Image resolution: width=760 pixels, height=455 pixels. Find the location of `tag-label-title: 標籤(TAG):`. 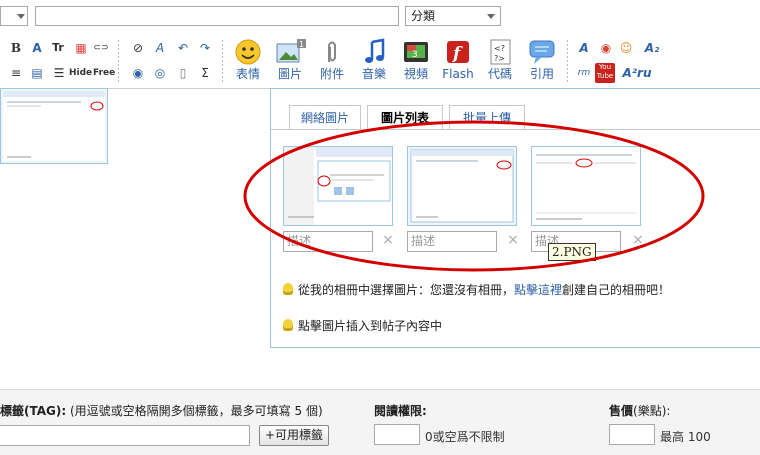

tag-label-title: 標籤(TAG): is located at coordinates (33, 411).